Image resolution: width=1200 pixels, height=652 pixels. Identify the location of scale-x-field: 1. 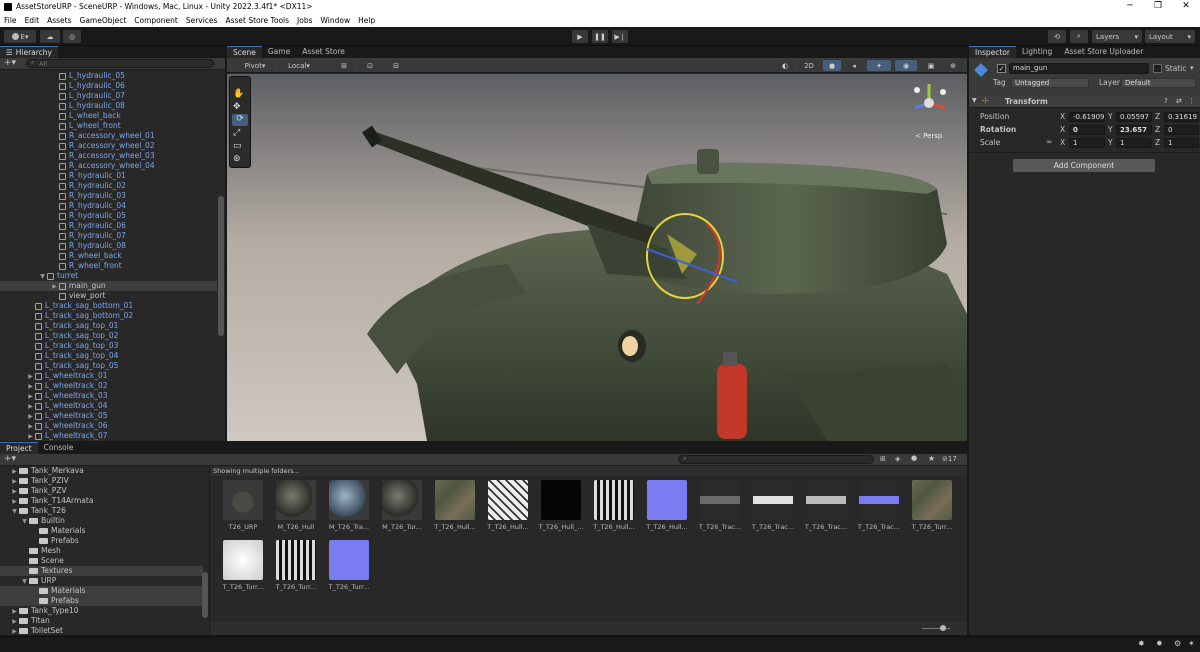
(1087, 143).